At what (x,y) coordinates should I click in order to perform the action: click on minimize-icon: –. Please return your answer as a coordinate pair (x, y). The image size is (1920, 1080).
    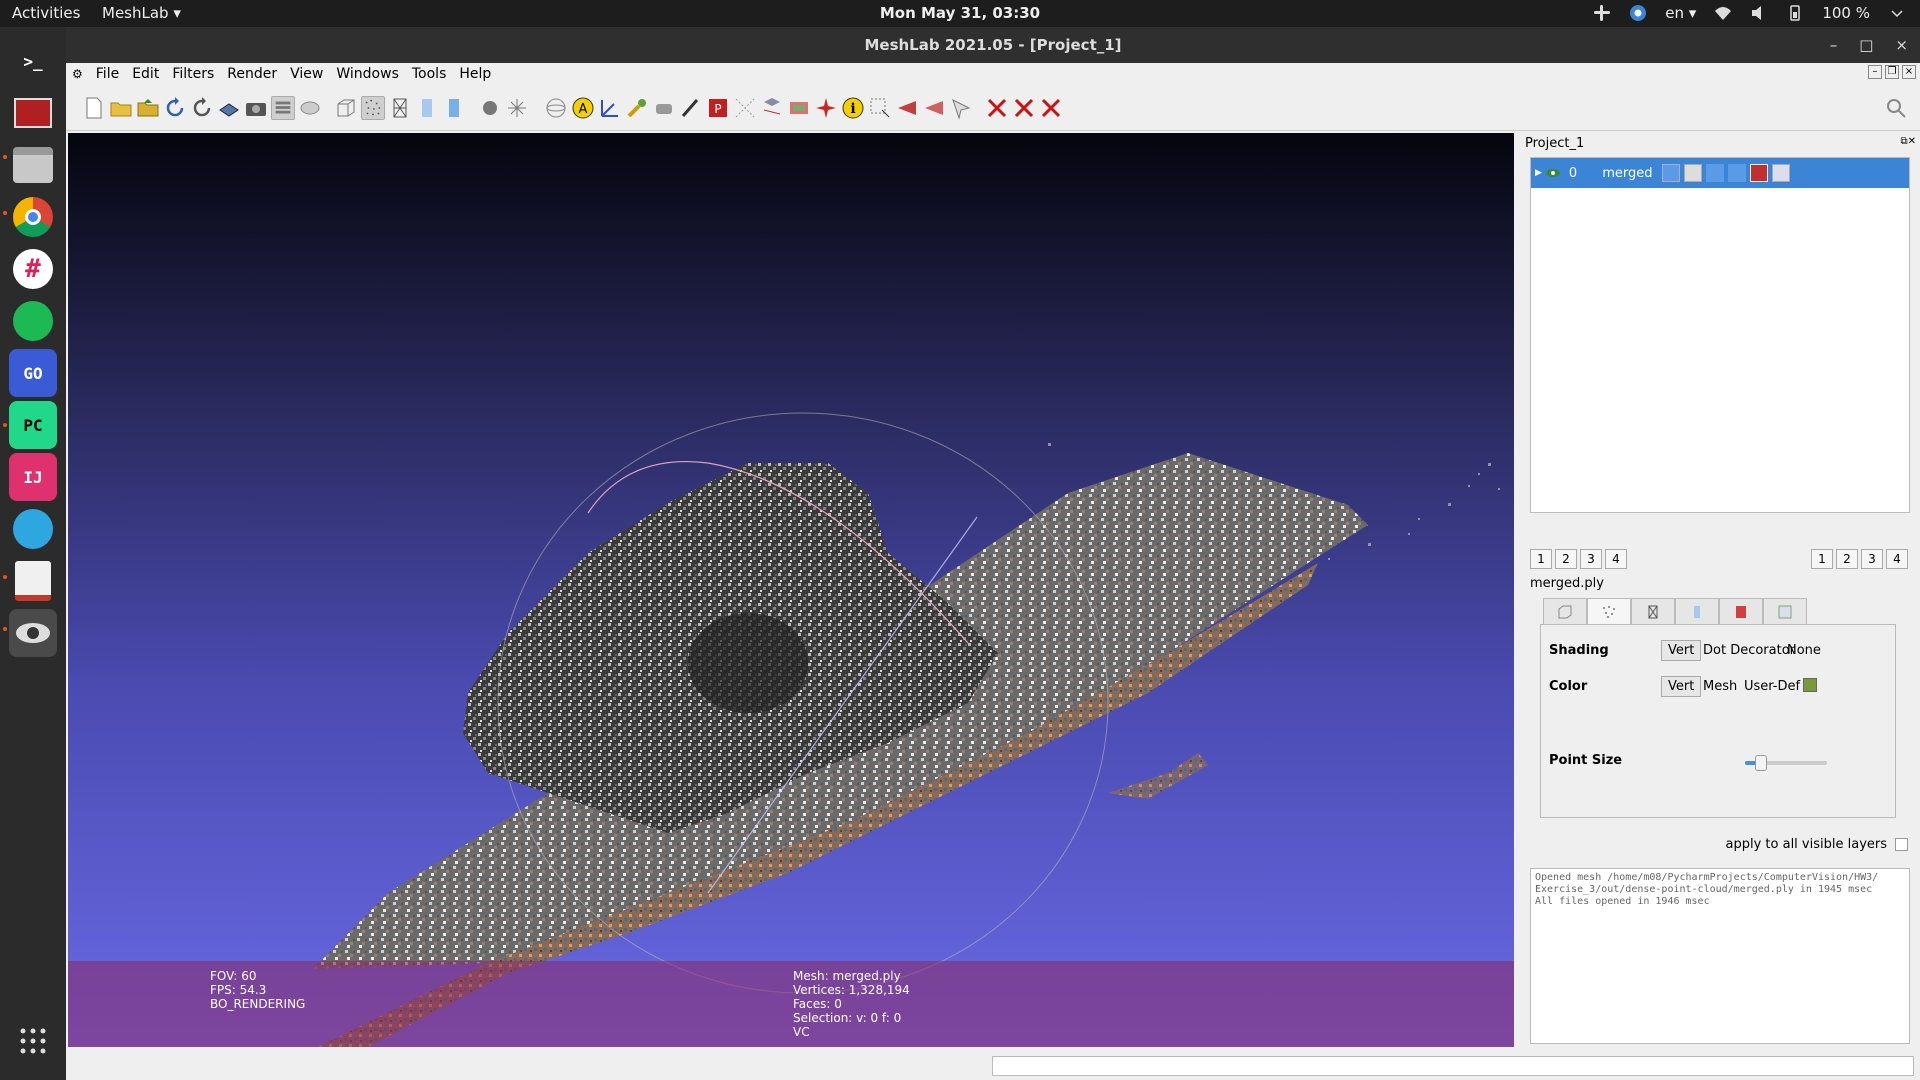
    Looking at the image, I should click on (1834, 45).